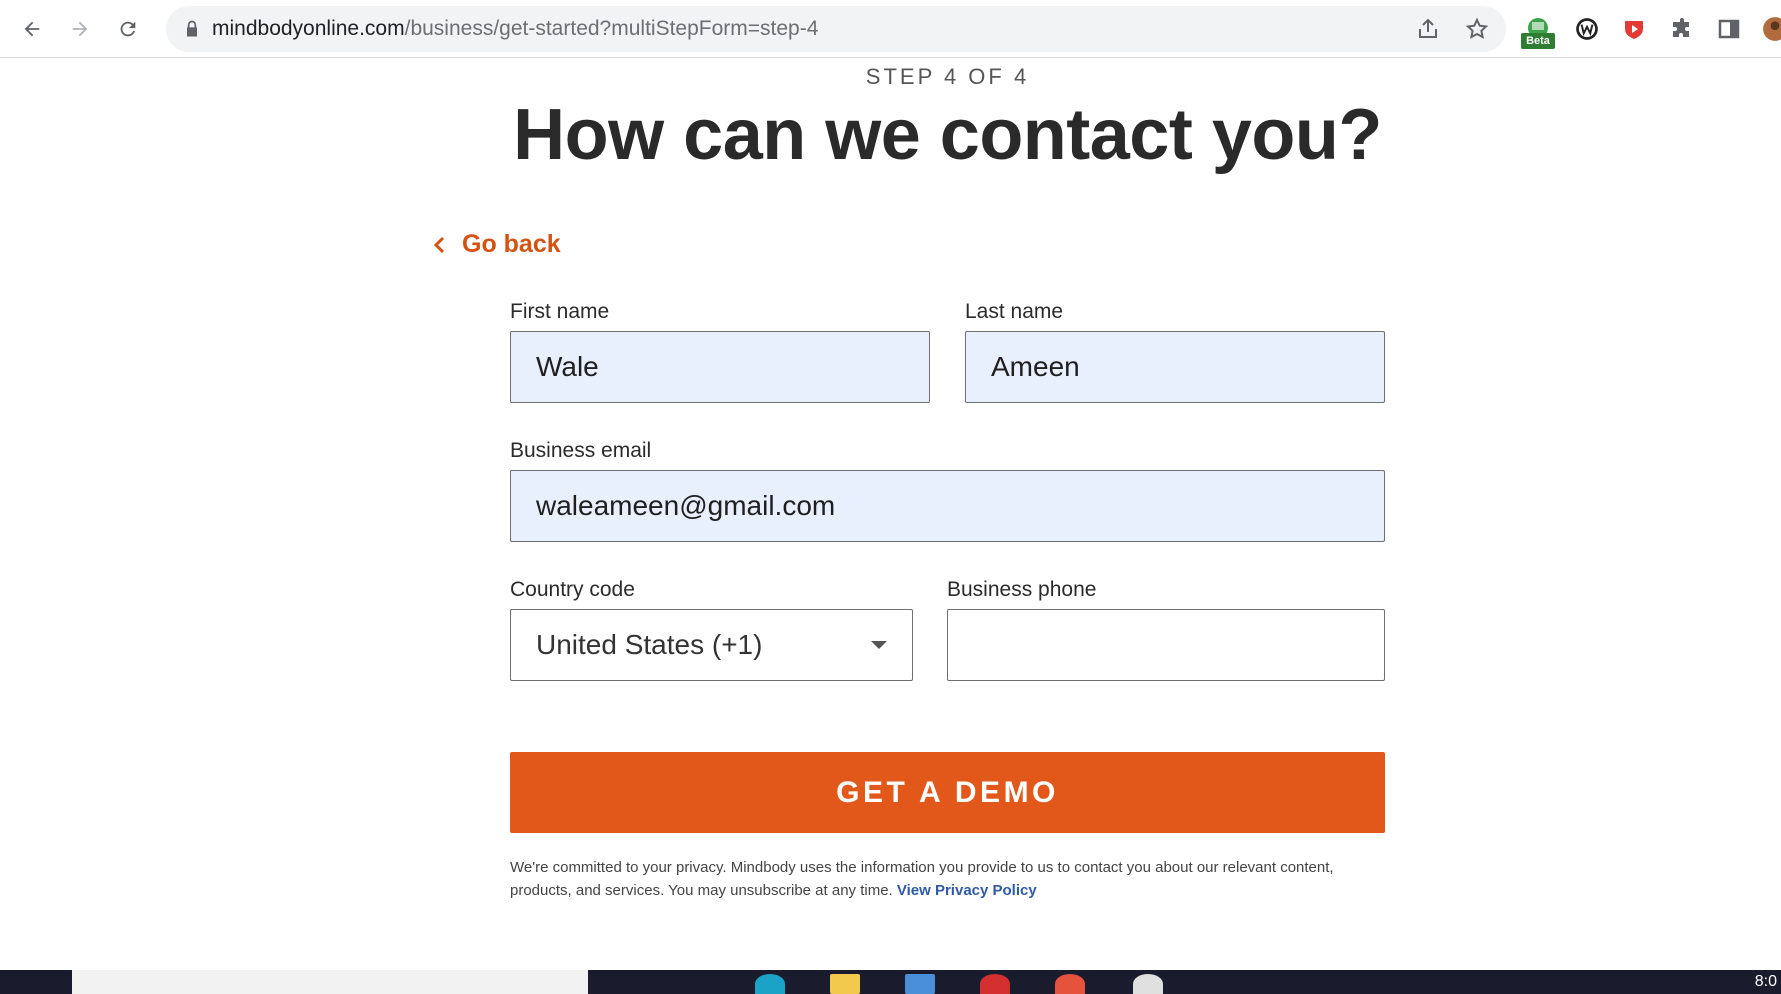 The width and height of the screenshot is (1781, 994). Describe the element at coordinates (947, 135) in the screenshot. I see `page-title: How can we contact you?` at that location.